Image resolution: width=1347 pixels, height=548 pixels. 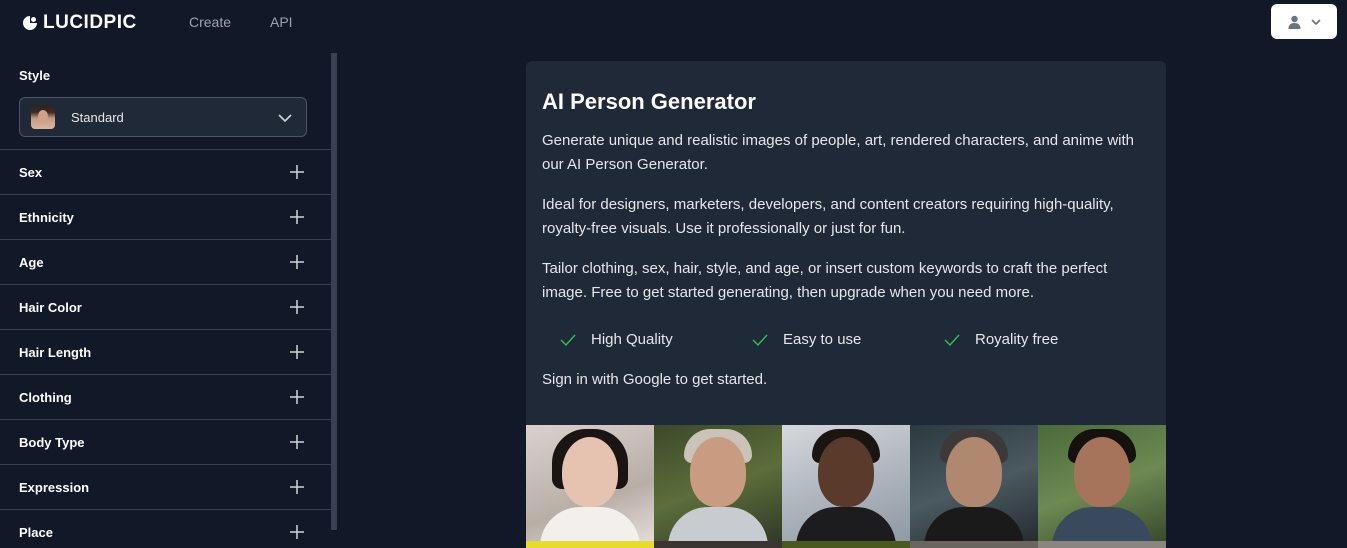 I want to click on style-title: Style, so click(x=35, y=75).